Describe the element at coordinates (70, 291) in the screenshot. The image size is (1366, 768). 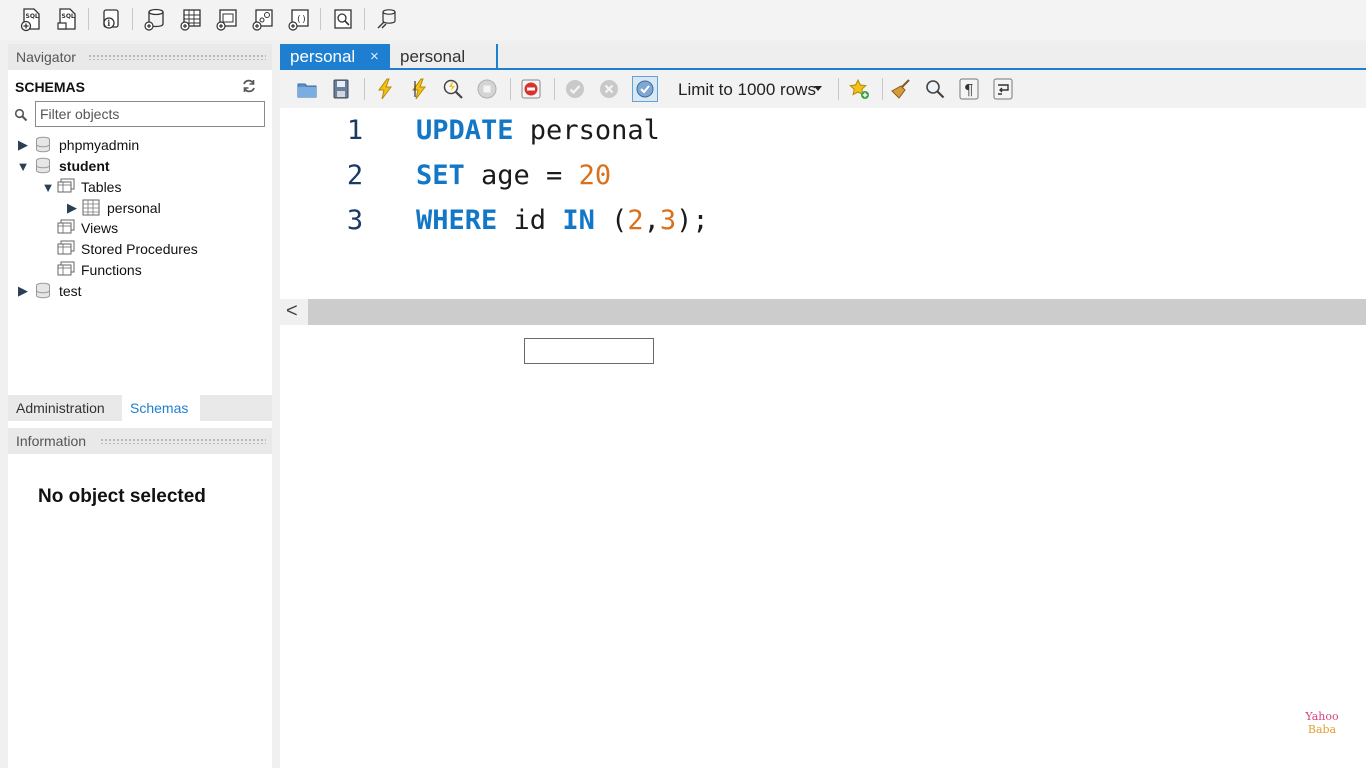
I see `tree-item-label: test` at that location.